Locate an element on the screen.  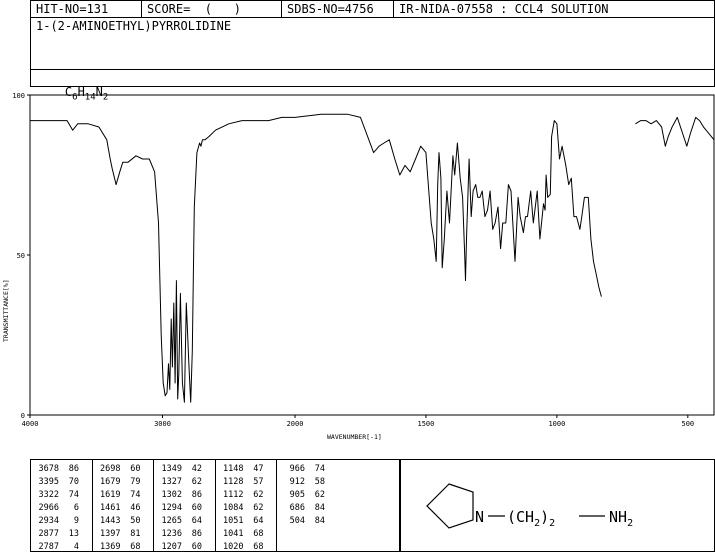
hit-number: HIT-NO=131 is located at coordinates (72, 9).